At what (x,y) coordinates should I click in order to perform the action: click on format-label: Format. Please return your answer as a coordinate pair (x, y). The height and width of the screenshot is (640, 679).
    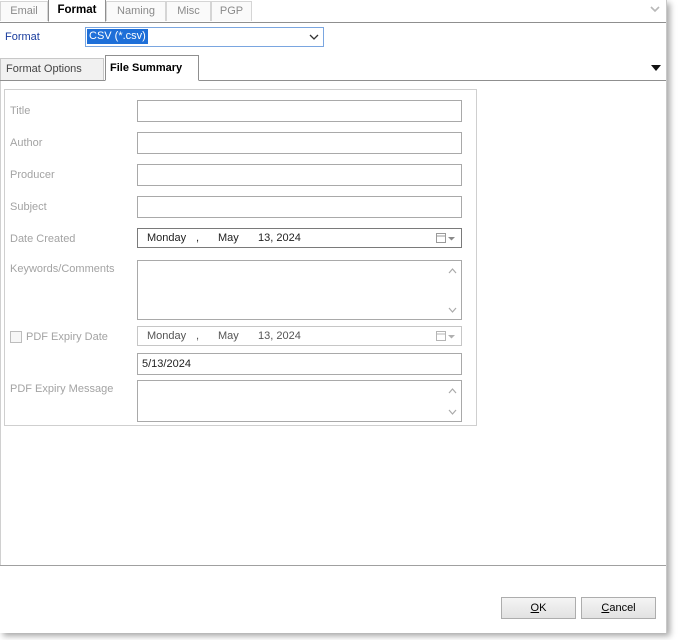
    Looking at the image, I should click on (22, 37).